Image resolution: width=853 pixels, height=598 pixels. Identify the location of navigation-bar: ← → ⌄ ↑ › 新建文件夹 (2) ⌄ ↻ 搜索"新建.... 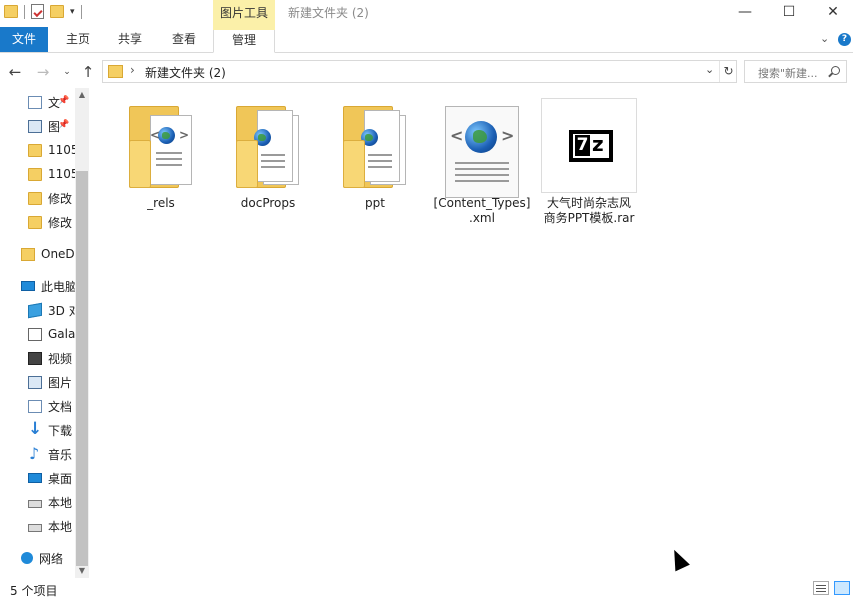
(426, 72).